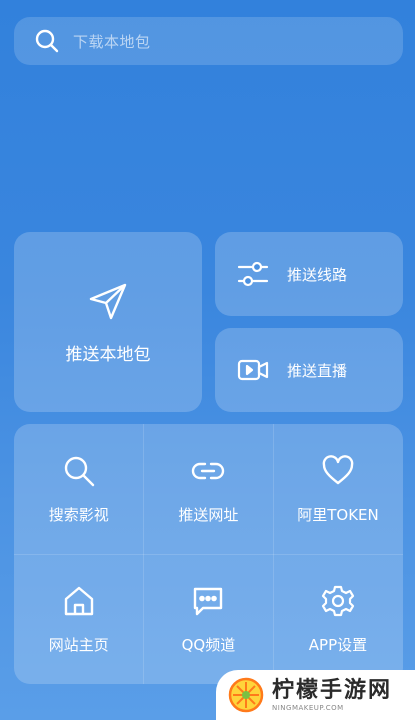 The image size is (415, 720). I want to click on link-icon, so click(208, 471).